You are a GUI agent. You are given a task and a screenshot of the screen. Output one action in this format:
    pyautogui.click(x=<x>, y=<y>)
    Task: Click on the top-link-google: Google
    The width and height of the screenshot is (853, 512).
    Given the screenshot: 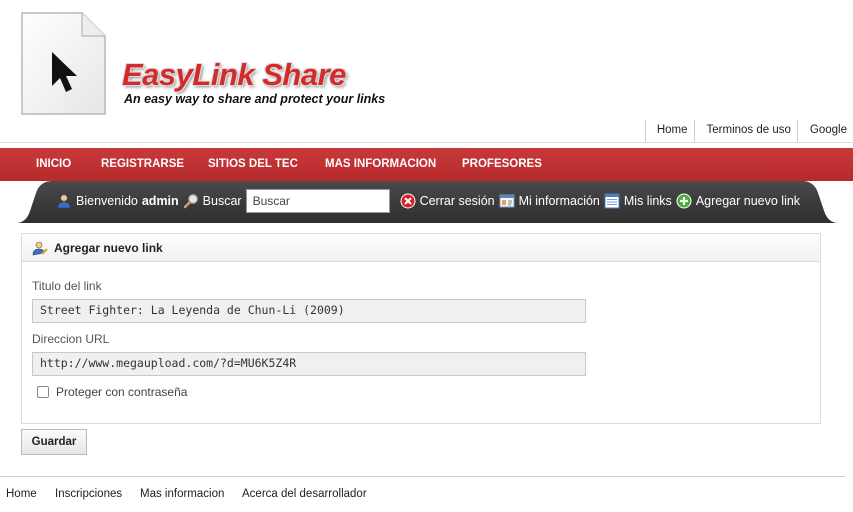 What is the action you would take?
    pyautogui.click(x=824, y=131)
    